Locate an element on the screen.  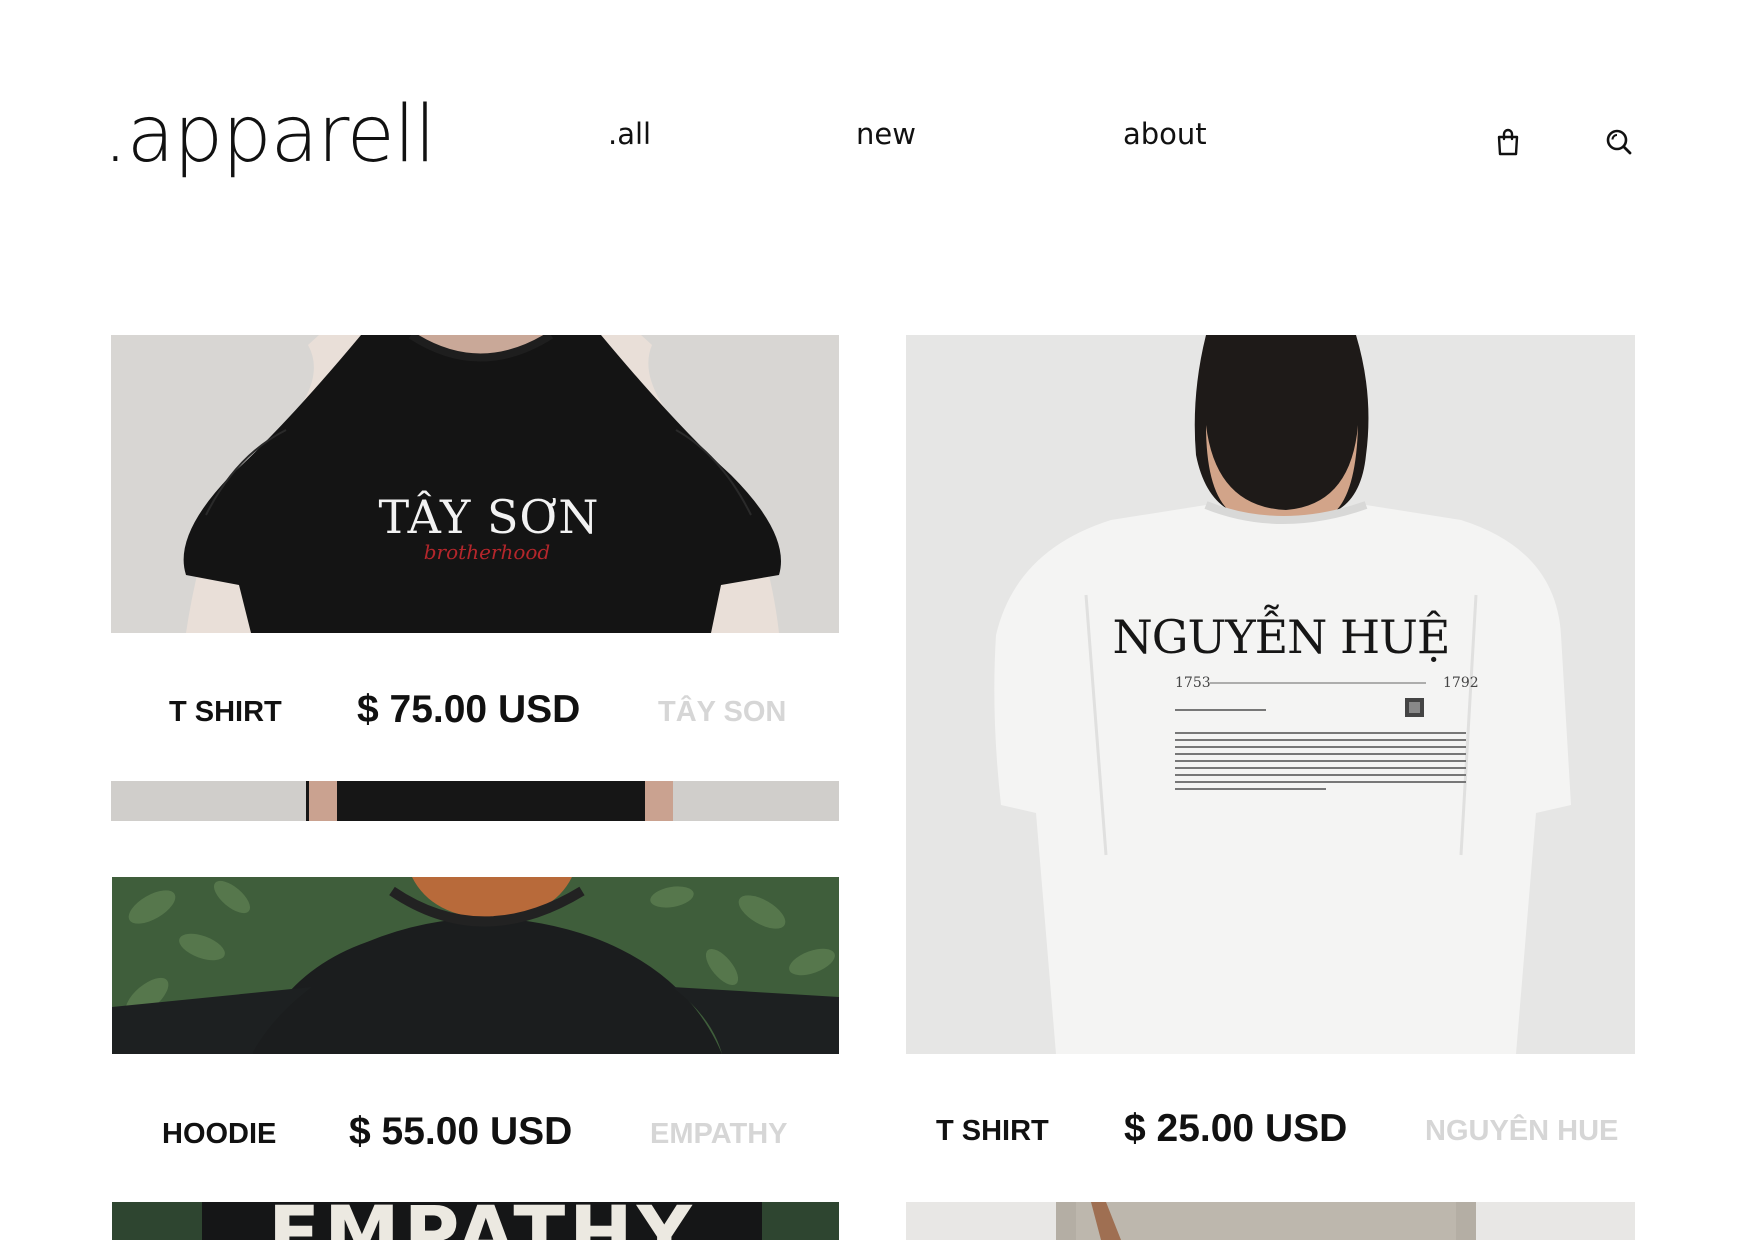
product-info-nguyen-hue: T SHIRT $ 25.00 USD NGUYÊN HUE is located at coordinates (1270, 1127).